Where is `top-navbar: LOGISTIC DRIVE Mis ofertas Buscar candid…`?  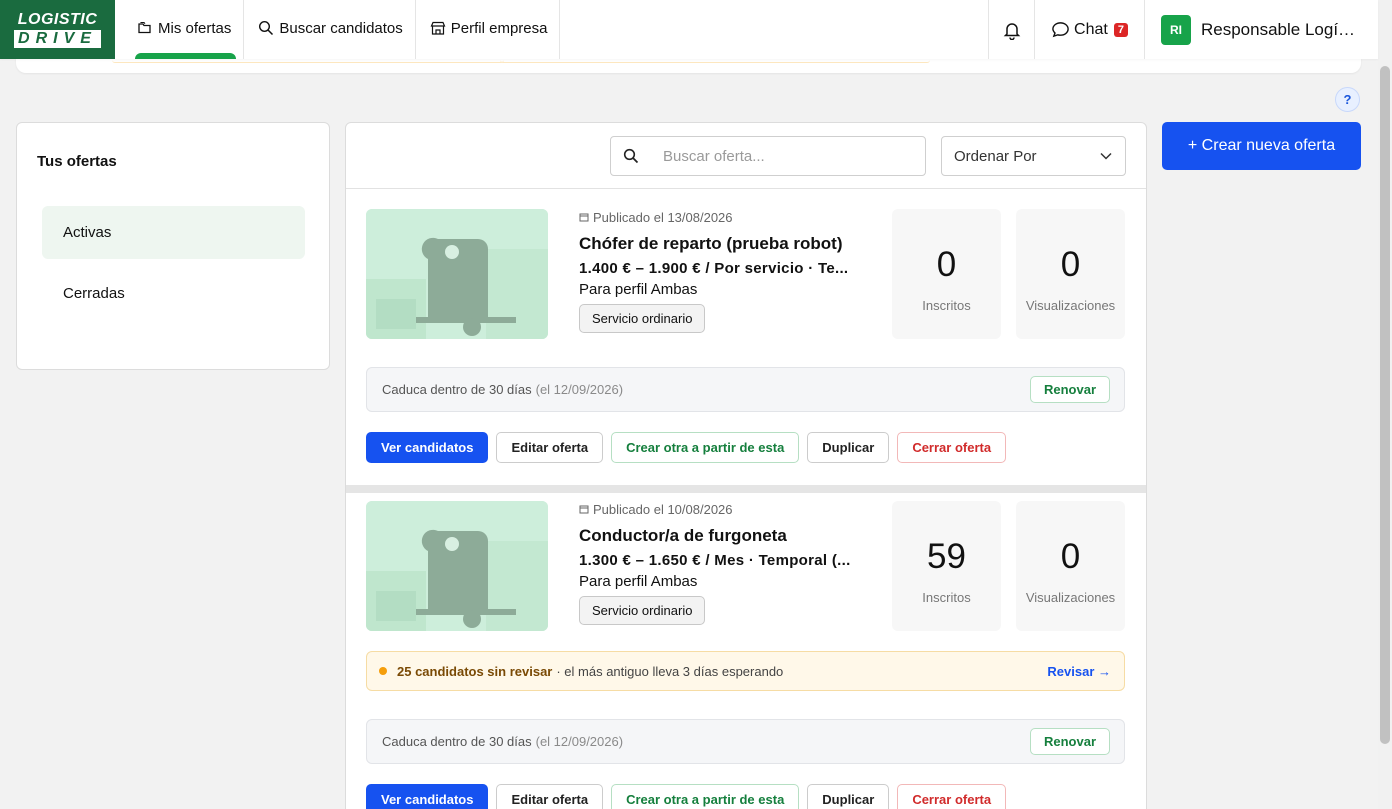 top-navbar: LOGISTIC DRIVE Mis ofertas Buscar candid… is located at coordinates (689, 29).